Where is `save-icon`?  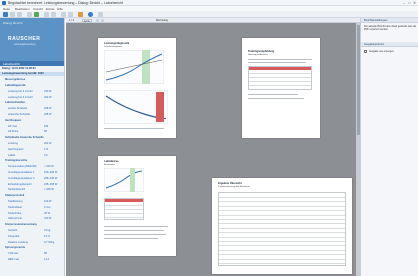
save-icon is located at coordinates (19, 14).